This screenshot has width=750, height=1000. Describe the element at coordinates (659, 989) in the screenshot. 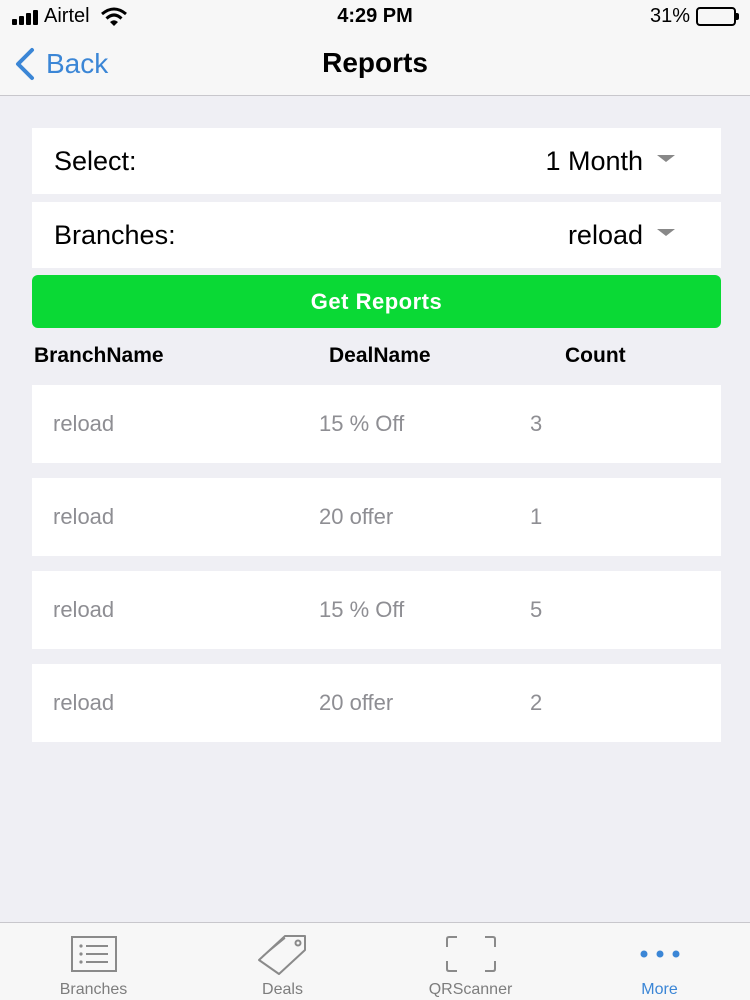

I see `tab-label: More` at that location.